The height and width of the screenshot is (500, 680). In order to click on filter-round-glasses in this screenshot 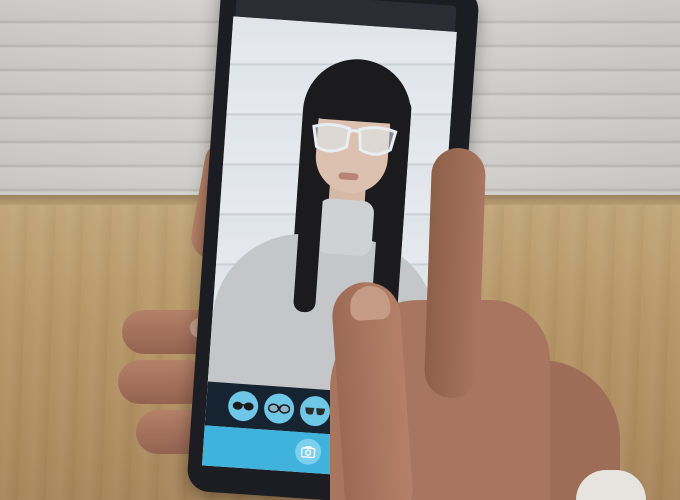, I will do `click(279, 408)`.